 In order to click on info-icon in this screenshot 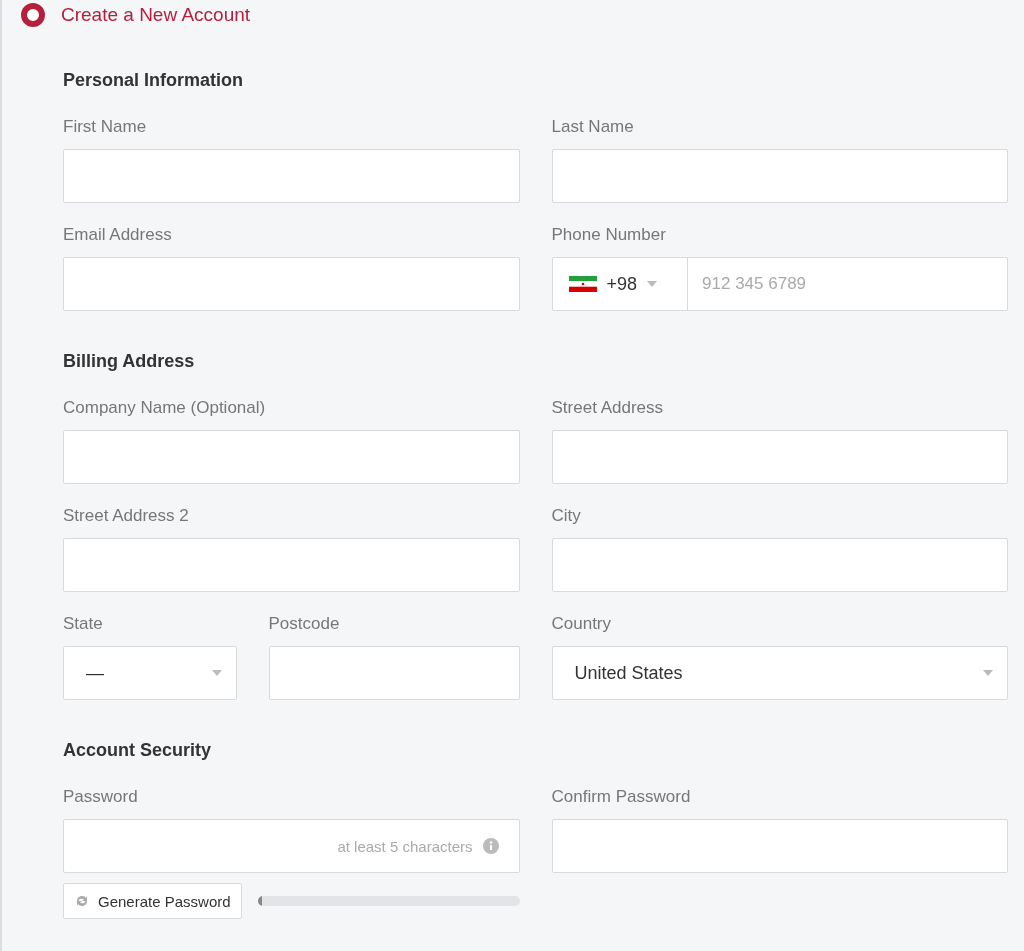, I will do `click(490, 846)`.